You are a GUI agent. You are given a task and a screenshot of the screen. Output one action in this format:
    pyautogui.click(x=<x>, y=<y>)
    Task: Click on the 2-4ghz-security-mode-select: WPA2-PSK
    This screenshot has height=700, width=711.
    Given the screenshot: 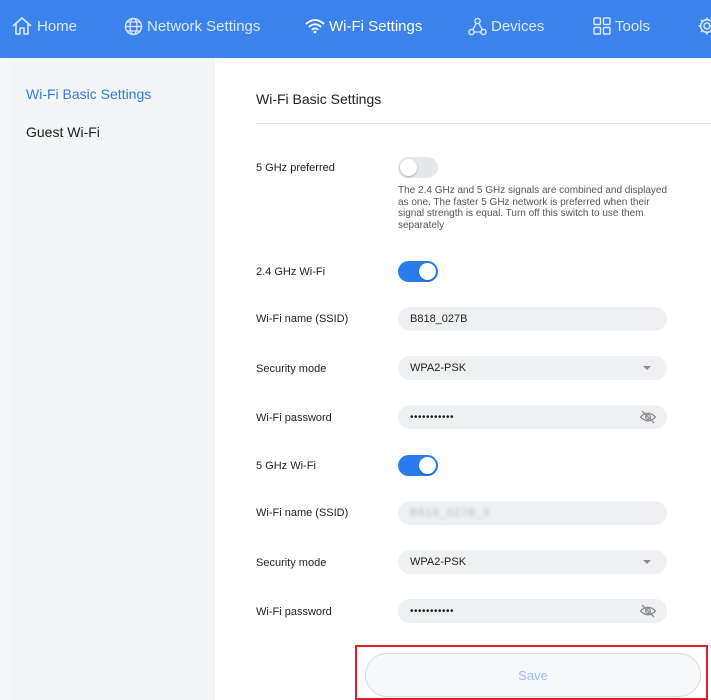 What is the action you would take?
    pyautogui.click(x=532, y=368)
    